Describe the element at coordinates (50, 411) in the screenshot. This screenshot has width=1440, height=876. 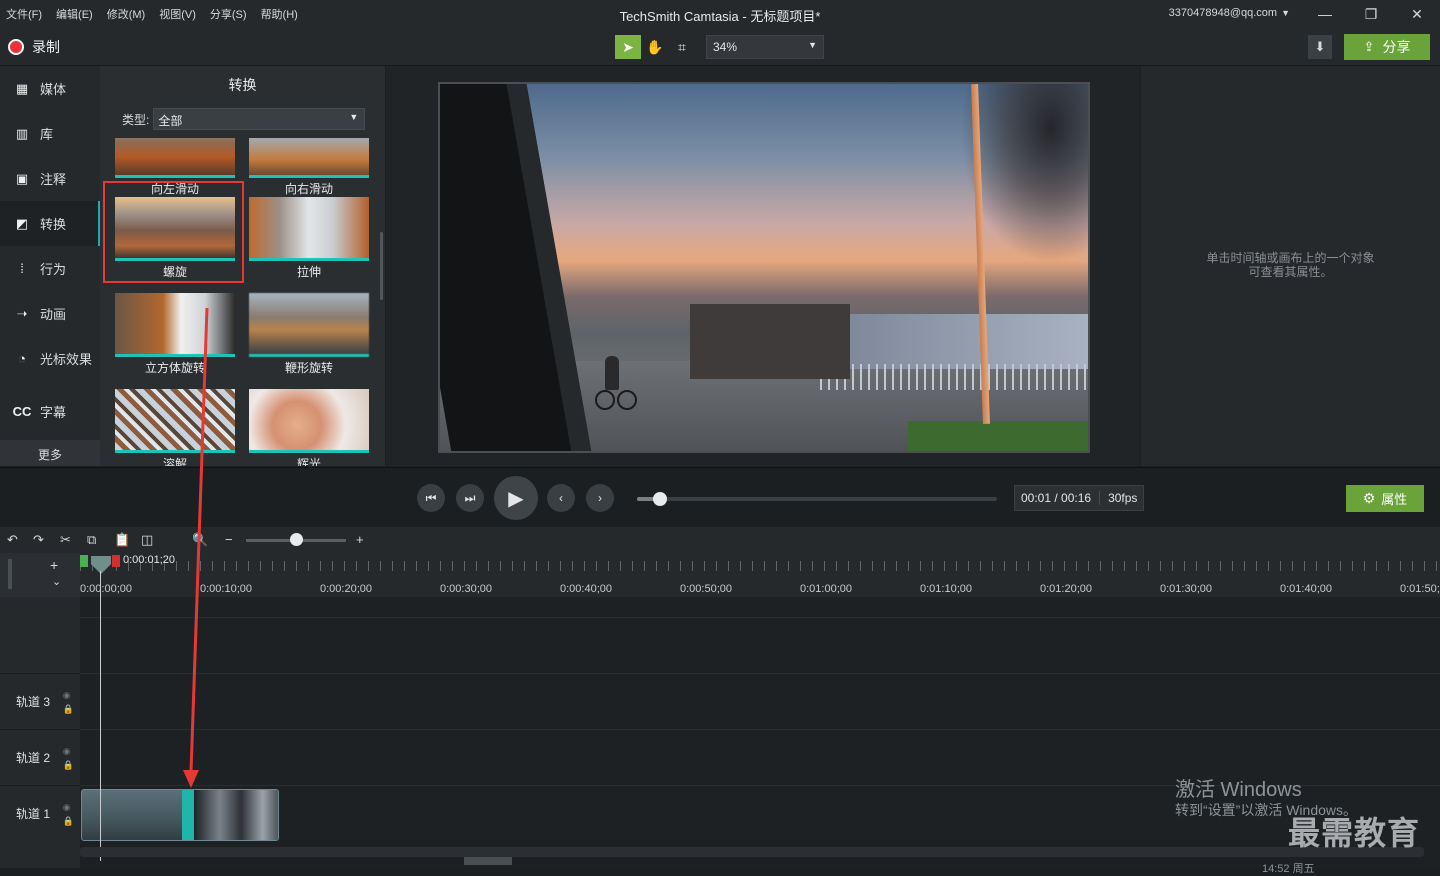
I see `sidebar-item-captions: CC 字幕` at that location.